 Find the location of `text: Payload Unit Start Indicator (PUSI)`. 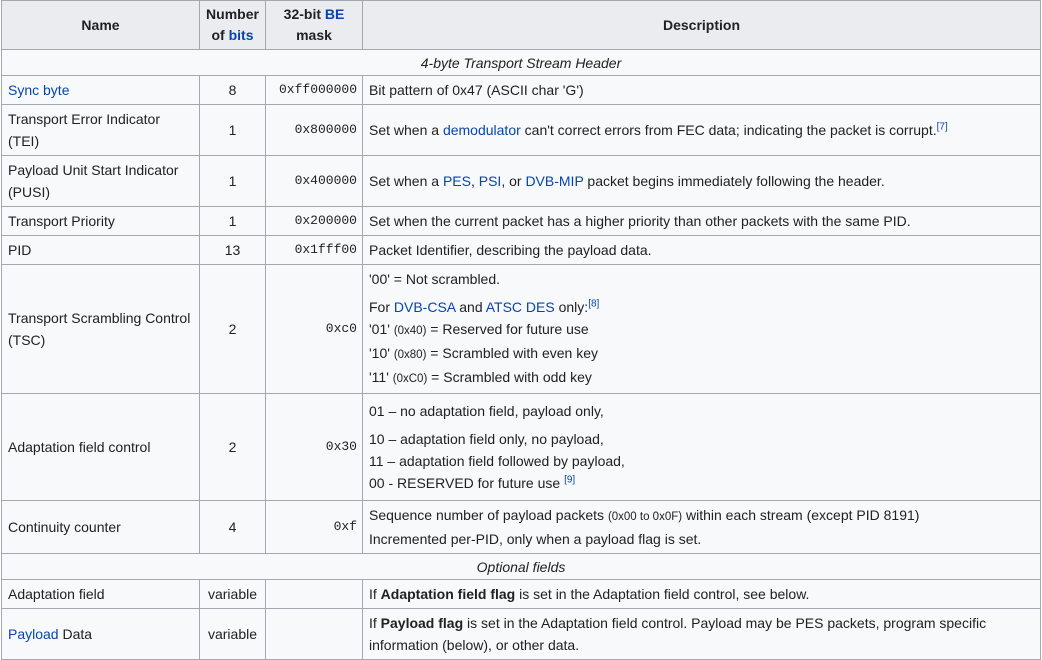

text: Payload Unit Start Indicator (PUSI) is located at coordinates (93, 181).